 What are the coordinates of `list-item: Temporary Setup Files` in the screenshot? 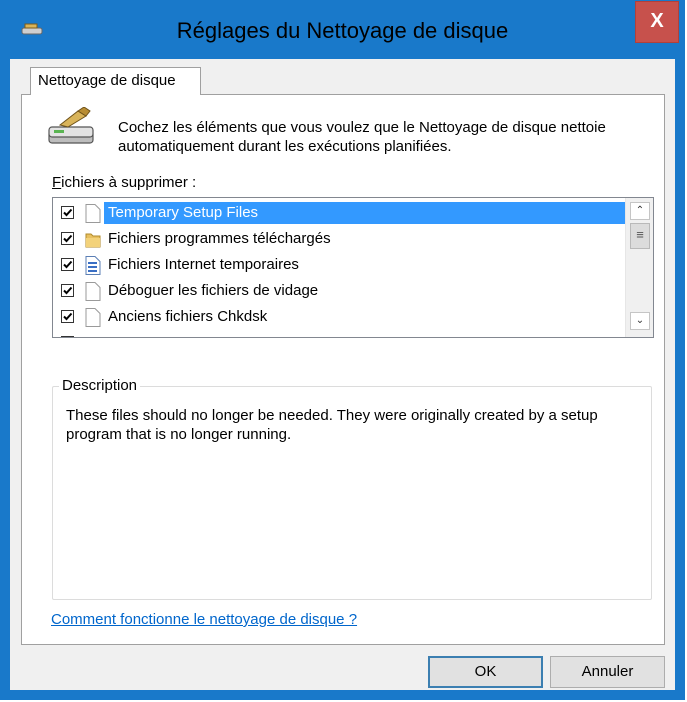 It's located at (339, 213).